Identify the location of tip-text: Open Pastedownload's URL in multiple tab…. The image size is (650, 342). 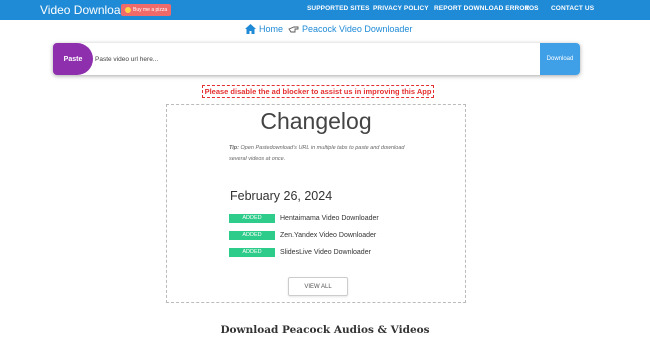
(317, 153).